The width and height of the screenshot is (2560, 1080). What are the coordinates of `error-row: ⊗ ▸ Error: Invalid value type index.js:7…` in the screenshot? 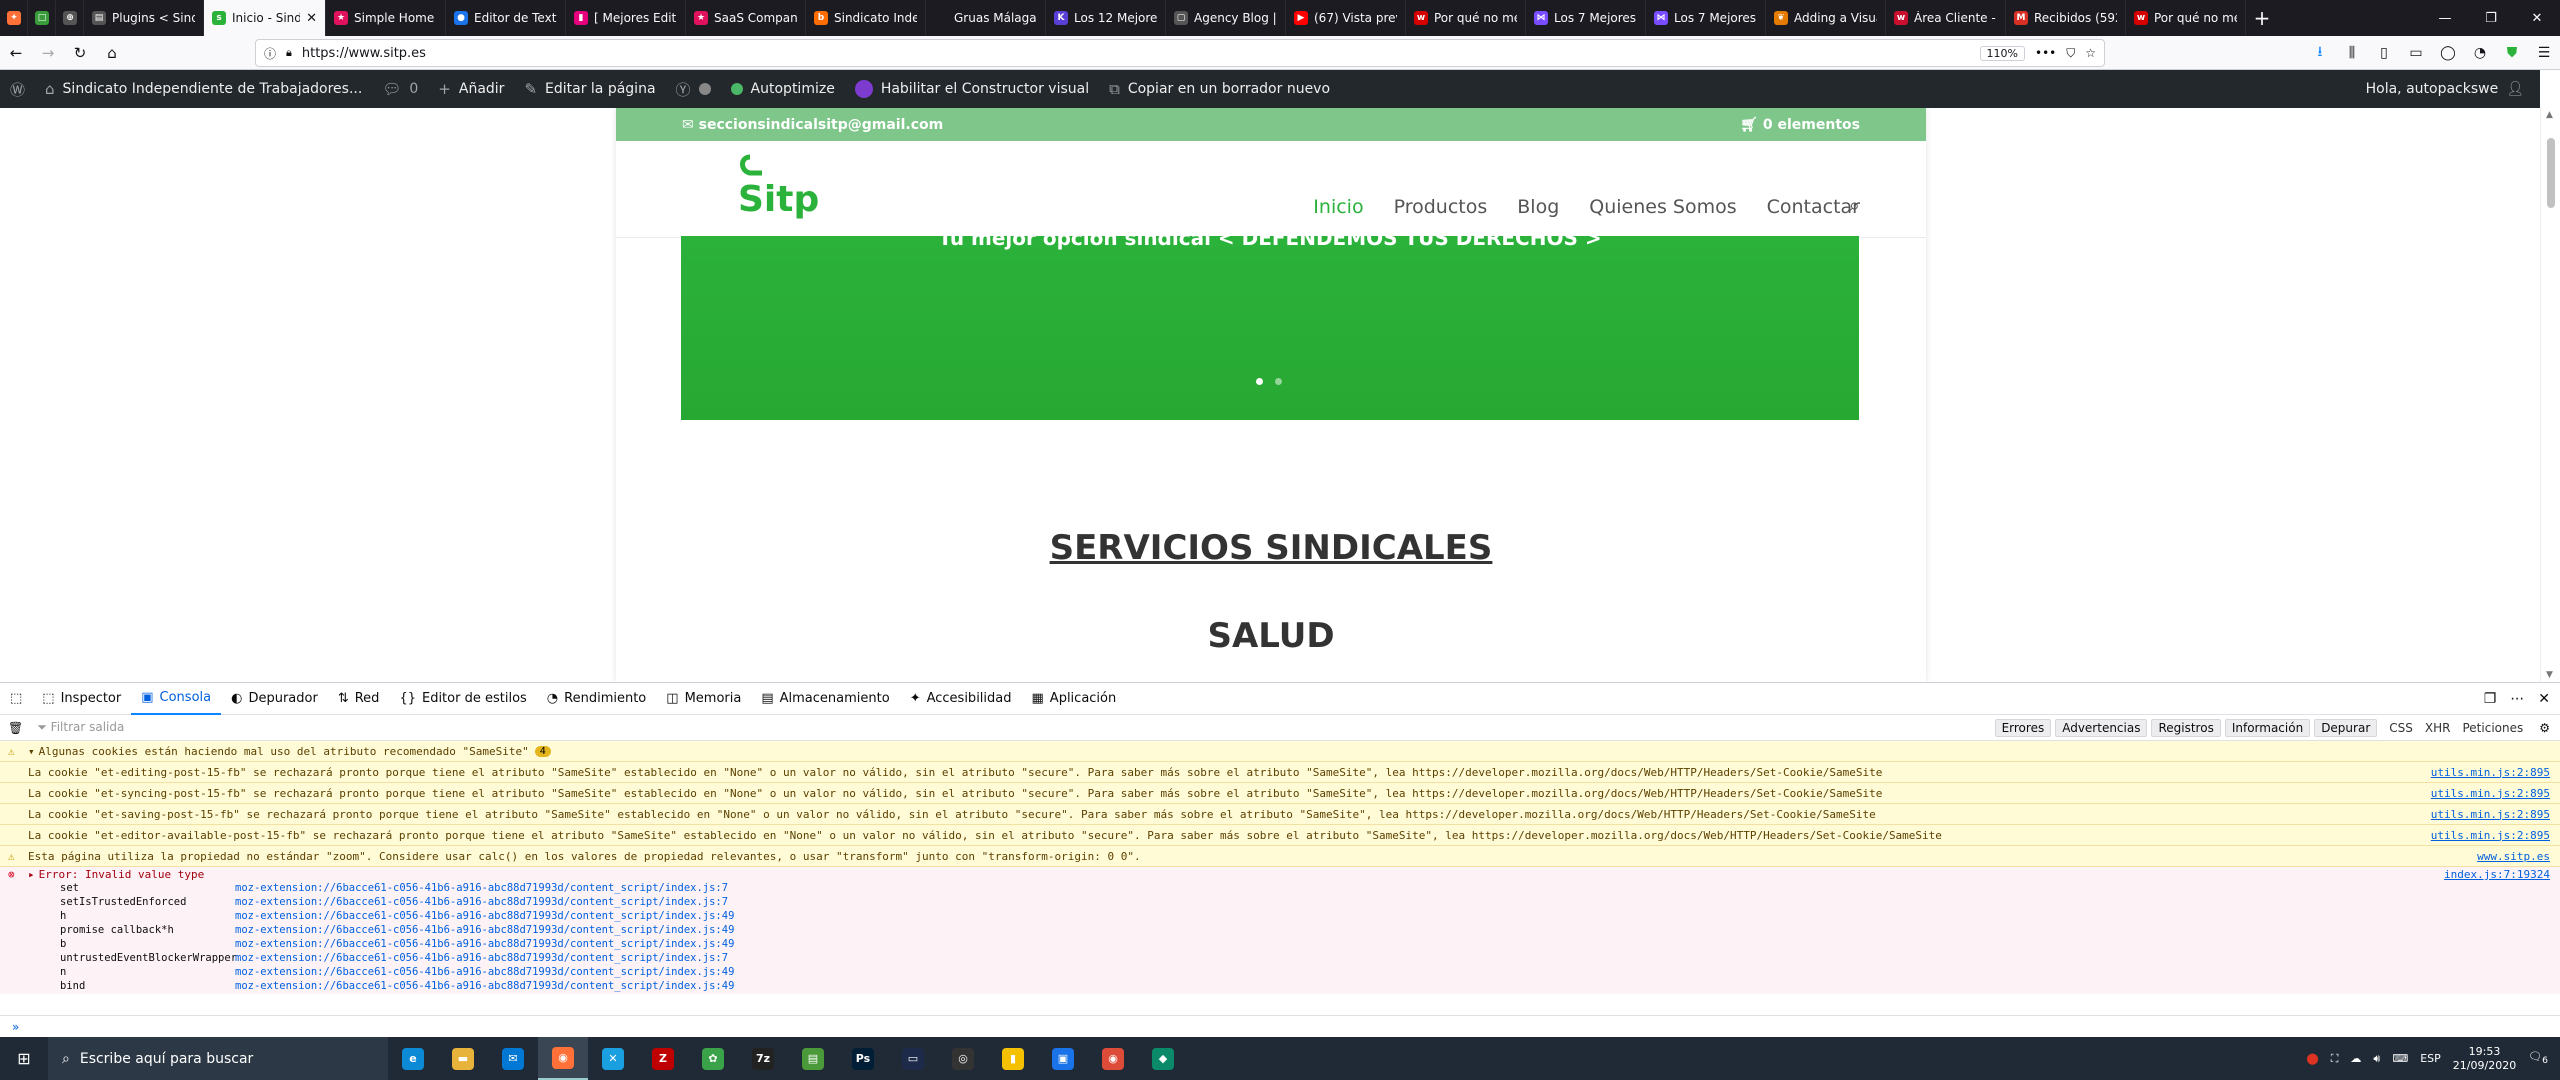 It's located at (1280, 874).